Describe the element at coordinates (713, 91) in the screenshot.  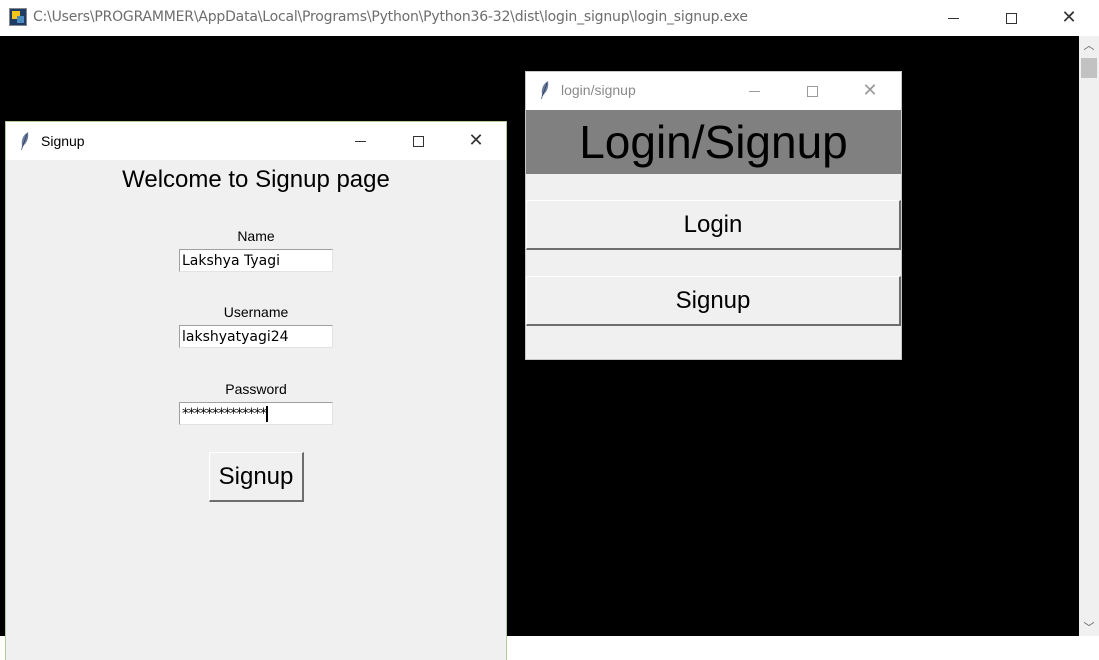
I see `login-window-titlebar: login/signup ✕` at that location.